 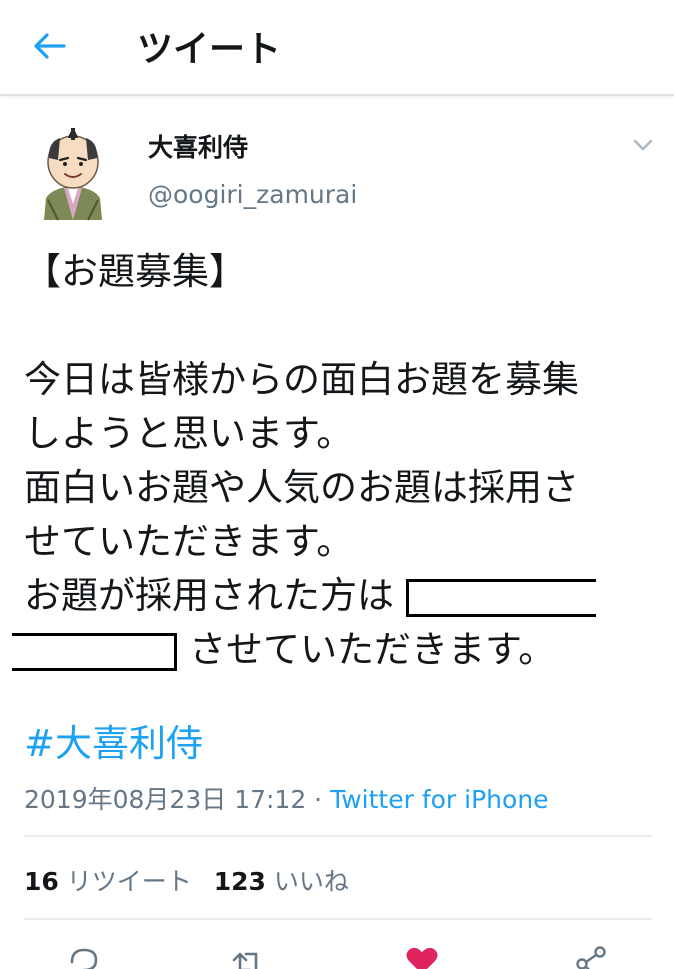 I want to click on tweet-line: 面白いお題や人気のお題は採用さ, so click(x=301, y=487).